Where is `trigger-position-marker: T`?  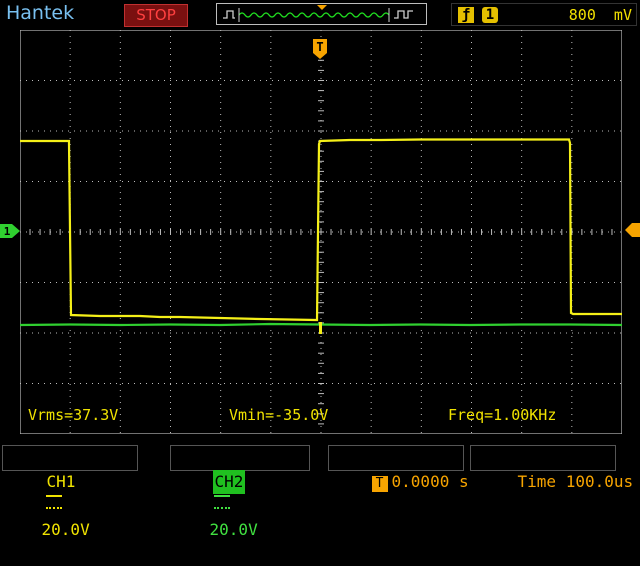 trigger-position-marker: T is located at coordinates (321, 51).